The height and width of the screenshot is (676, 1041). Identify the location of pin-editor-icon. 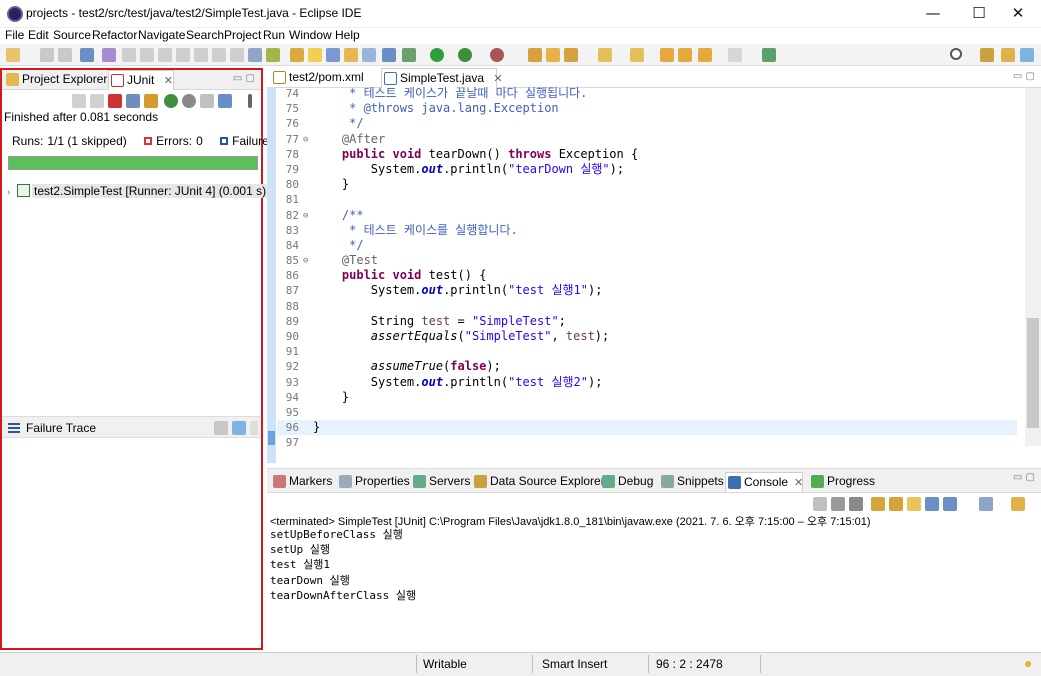
(769, 55).